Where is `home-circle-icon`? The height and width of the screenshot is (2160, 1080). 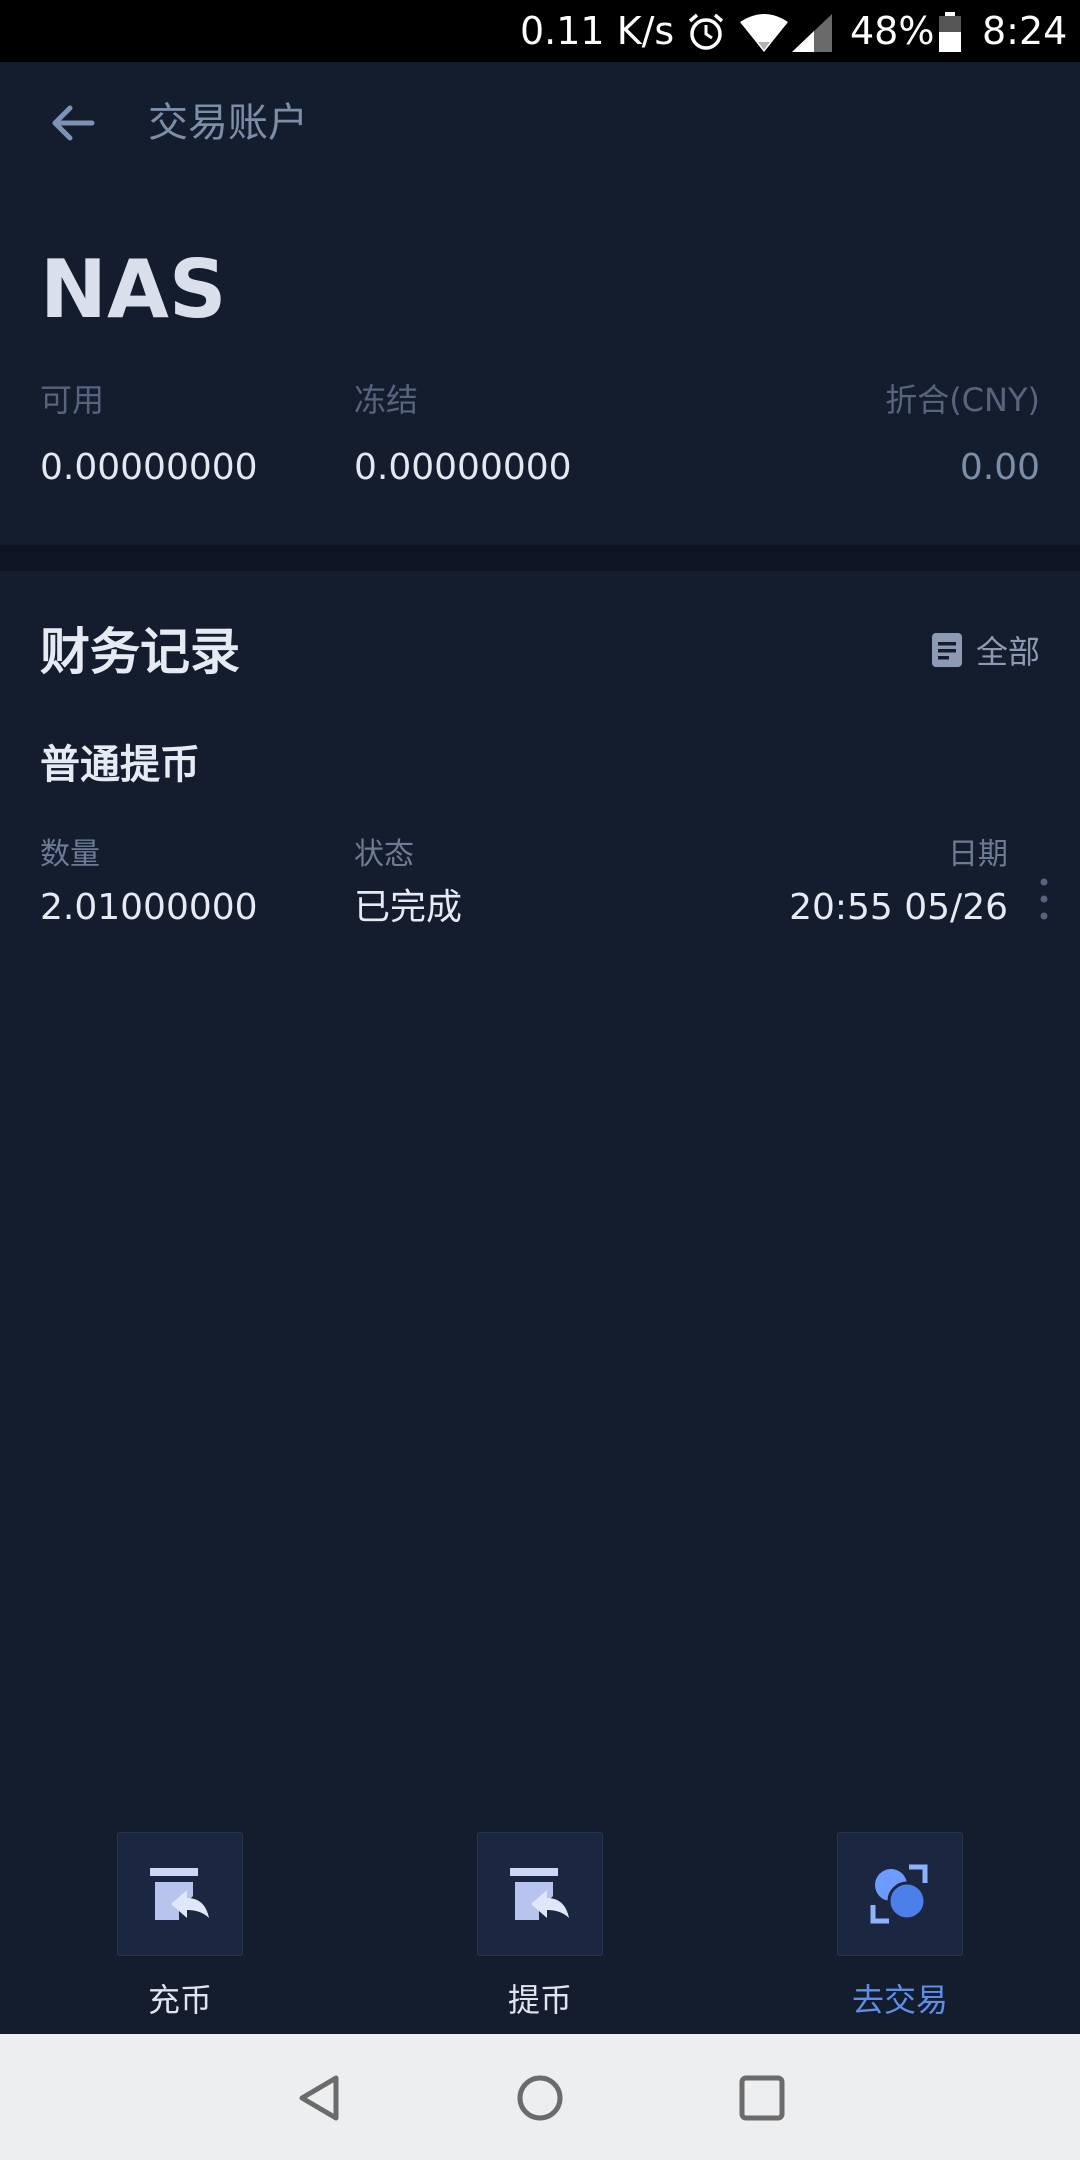 home-circle-icon is located at coordinates (540, 2098).